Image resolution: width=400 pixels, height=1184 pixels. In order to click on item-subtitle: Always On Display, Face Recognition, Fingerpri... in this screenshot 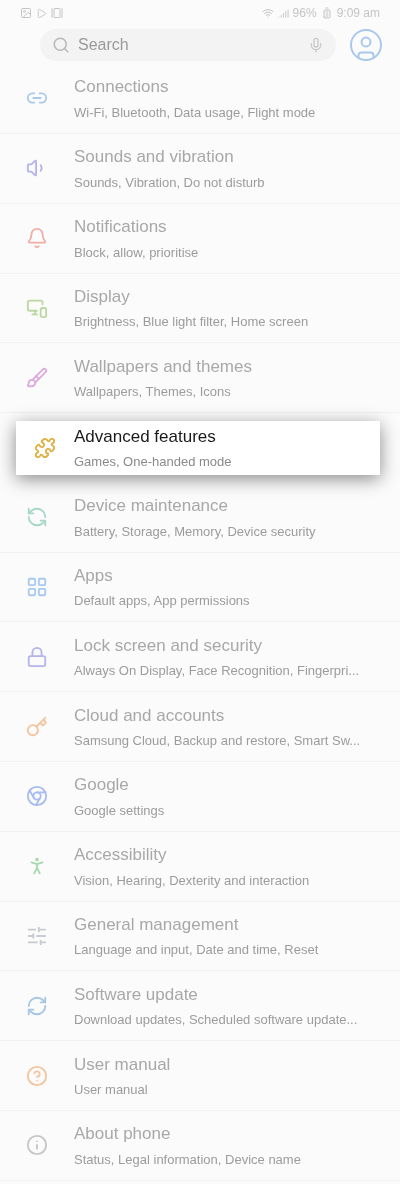, I will do `click(217, 671)`.